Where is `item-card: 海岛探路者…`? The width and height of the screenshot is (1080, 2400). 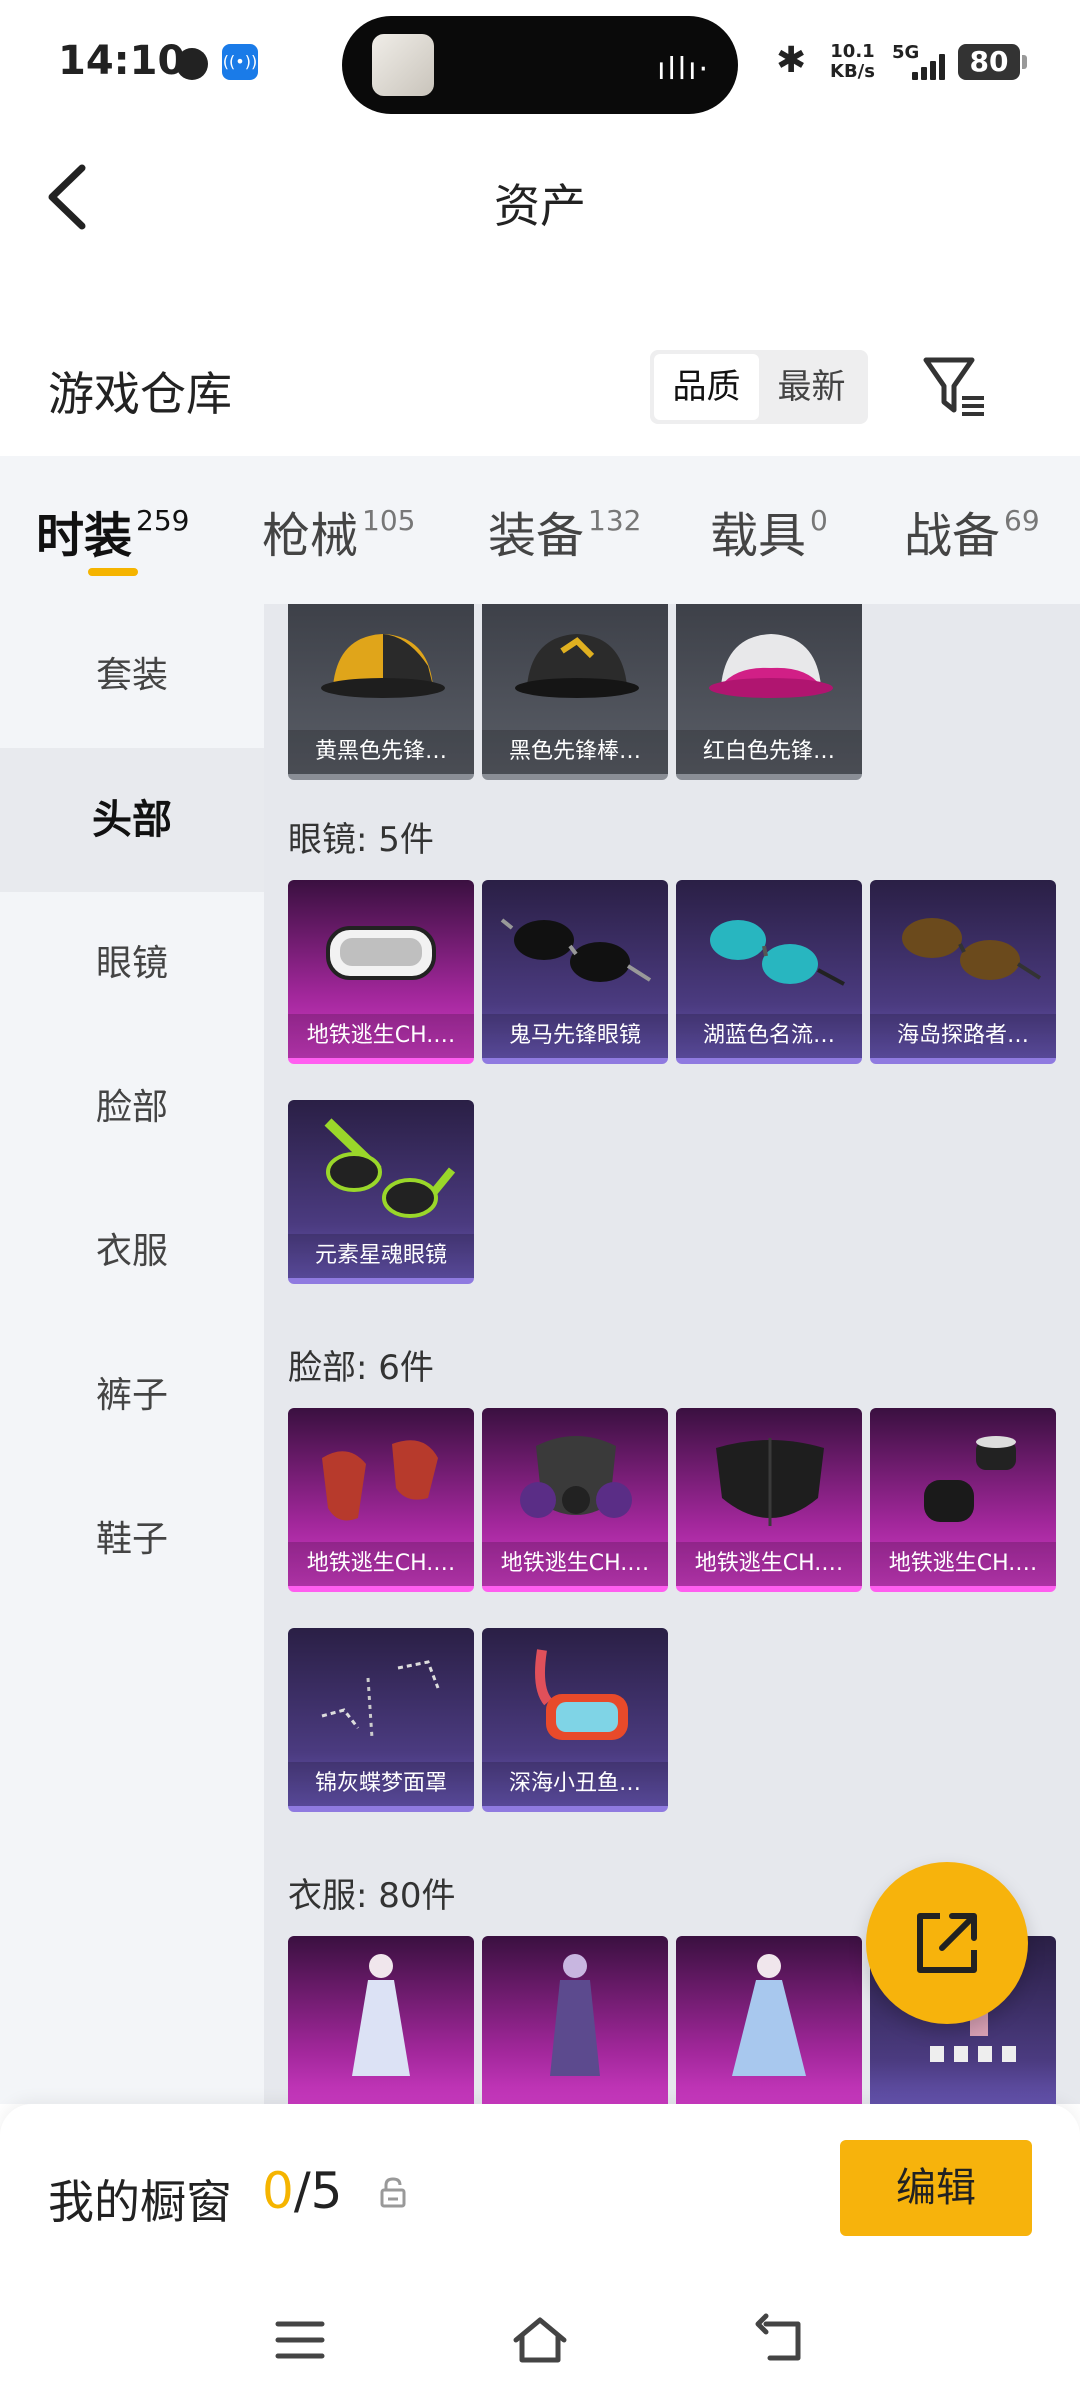 item-card: 海岛探路者… is located at coordinates (963, 972).